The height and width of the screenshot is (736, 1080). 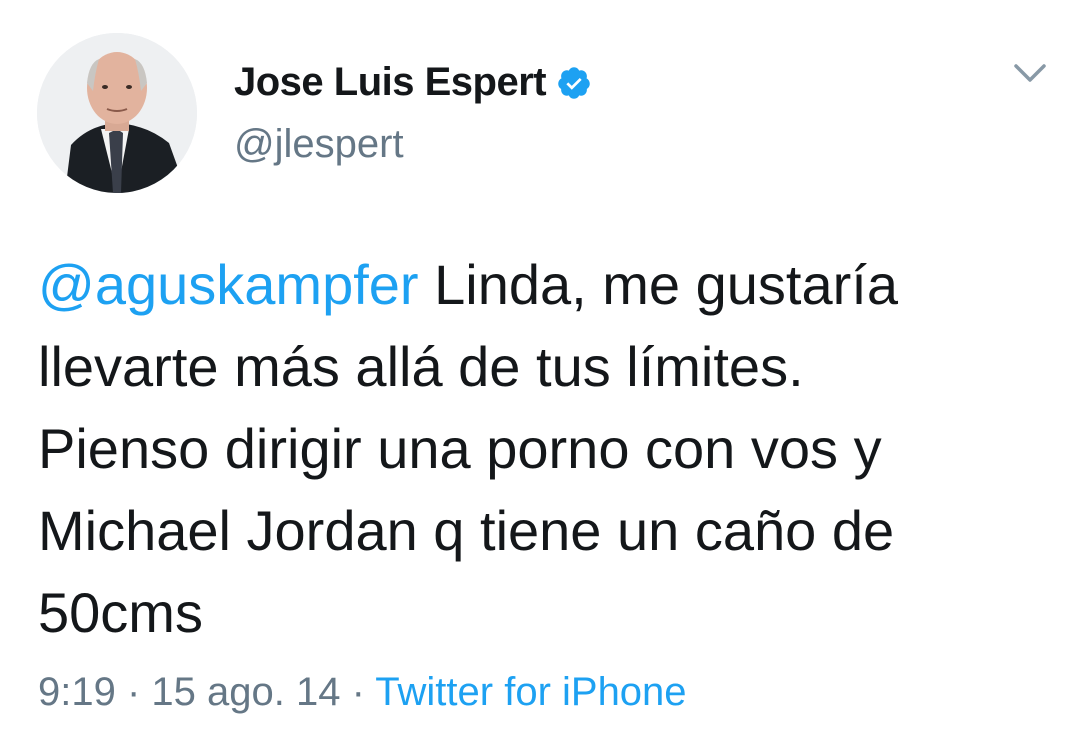 What do you see at coordinates (319, 144) in the screenshot?
I see `author-handle: @jlespert` at bounding box center [319, 144].